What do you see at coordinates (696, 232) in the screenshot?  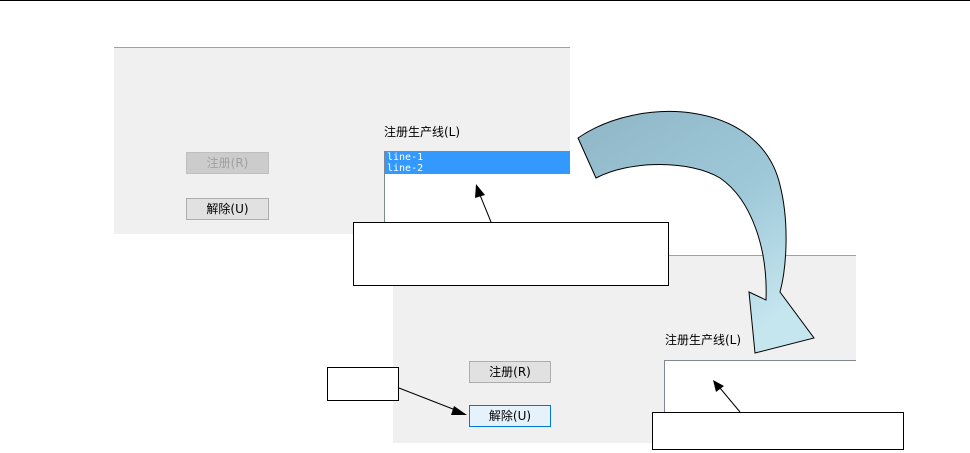 I see `transition-arrow` at bounding box center [696, 232].